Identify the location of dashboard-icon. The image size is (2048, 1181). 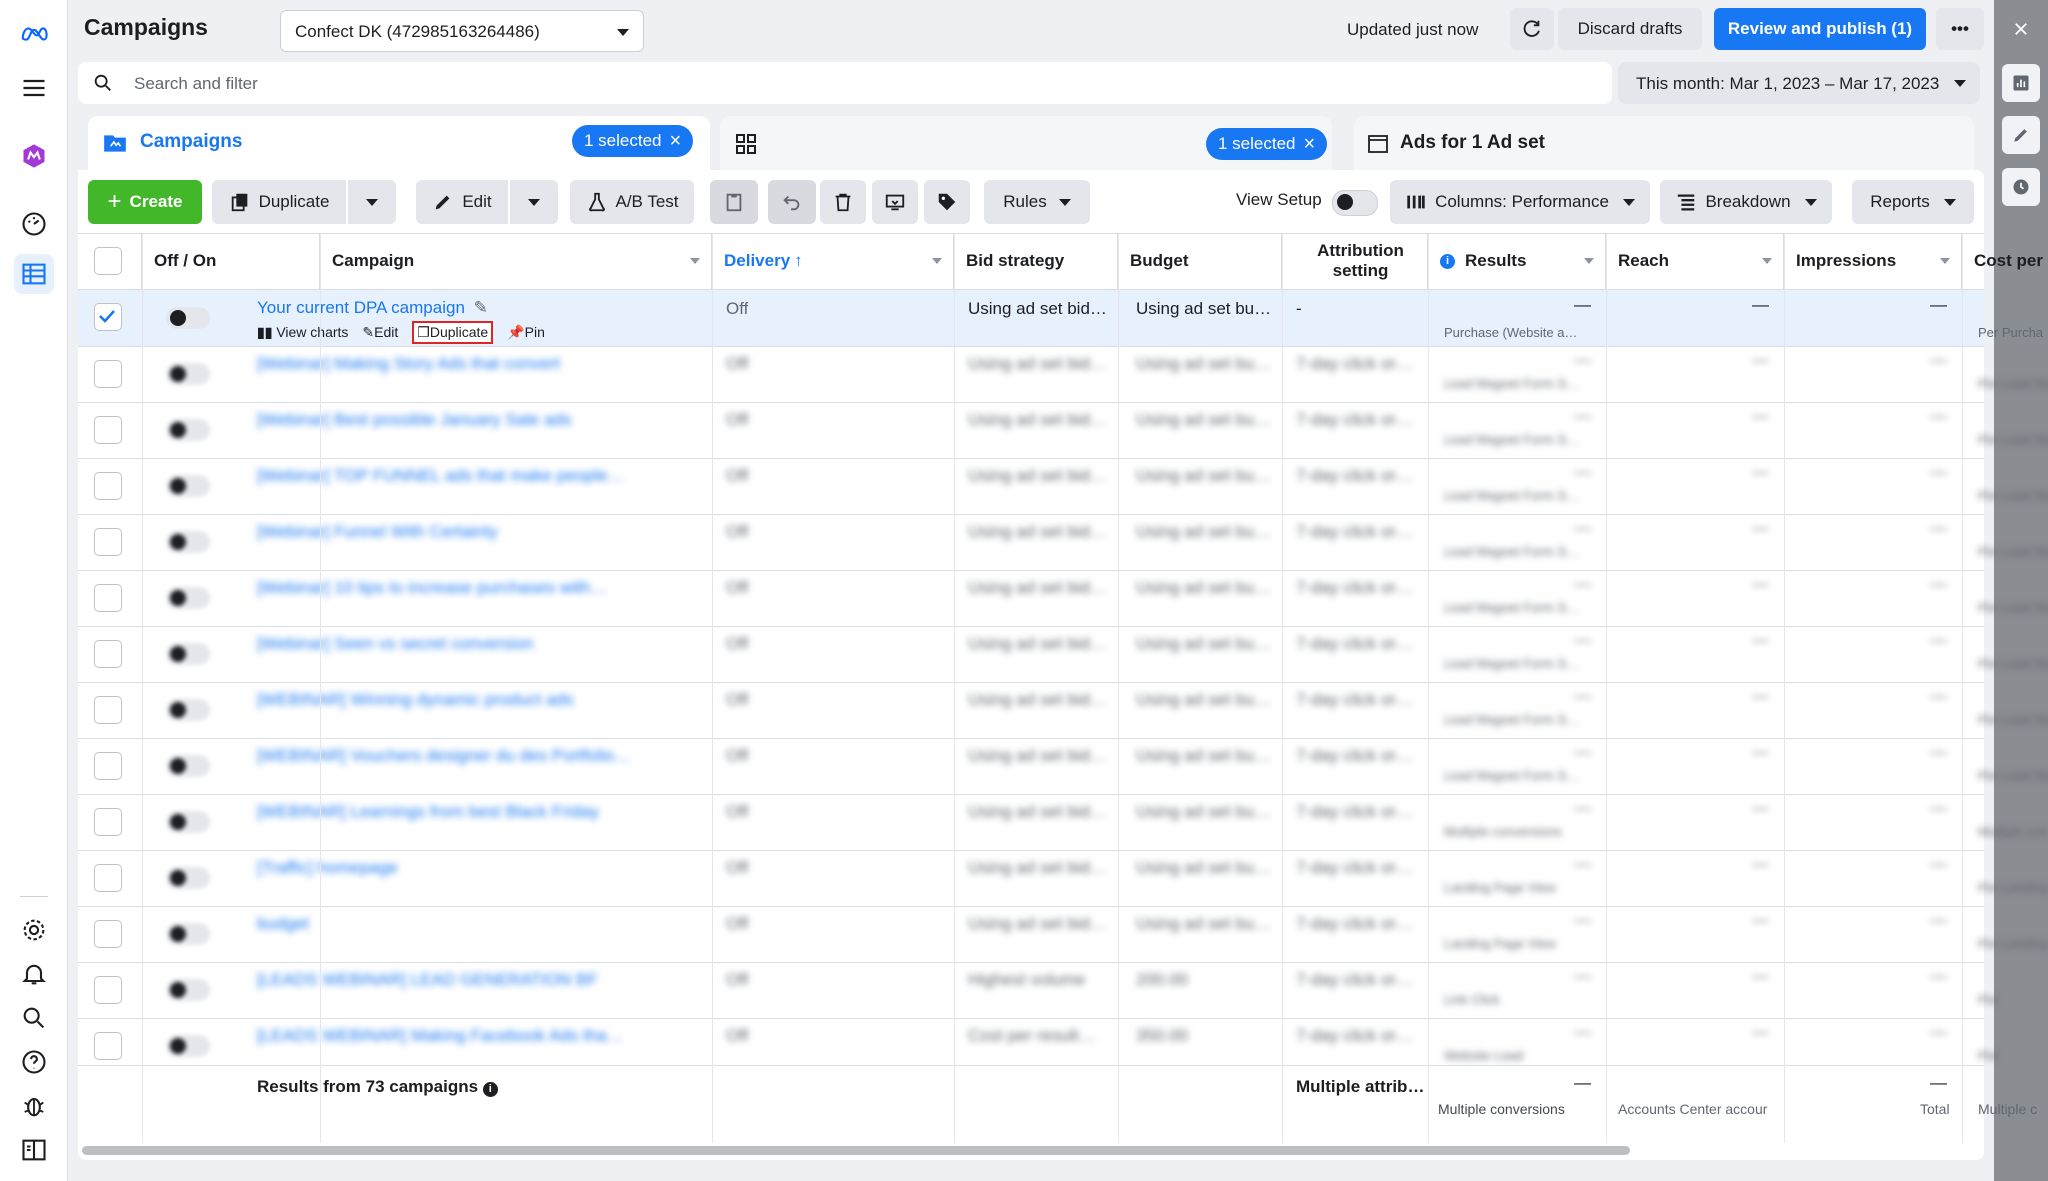
(34, 224).